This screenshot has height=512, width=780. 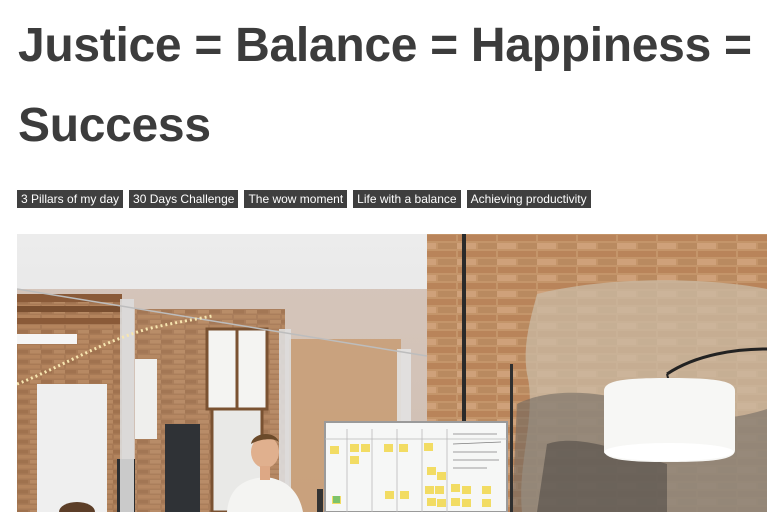 What do you see at coordinates (70, 199) in the screenshot?
I see `tag-3-pillars: 3 Pillars of my day` at bounding box center [70, 199].